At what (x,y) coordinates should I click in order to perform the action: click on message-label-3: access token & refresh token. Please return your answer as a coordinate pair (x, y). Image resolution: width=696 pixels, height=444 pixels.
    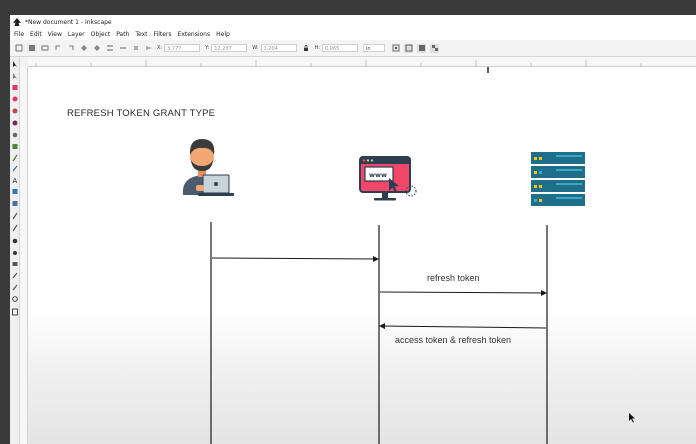
    Looking at the image, I should click on (453, 340).